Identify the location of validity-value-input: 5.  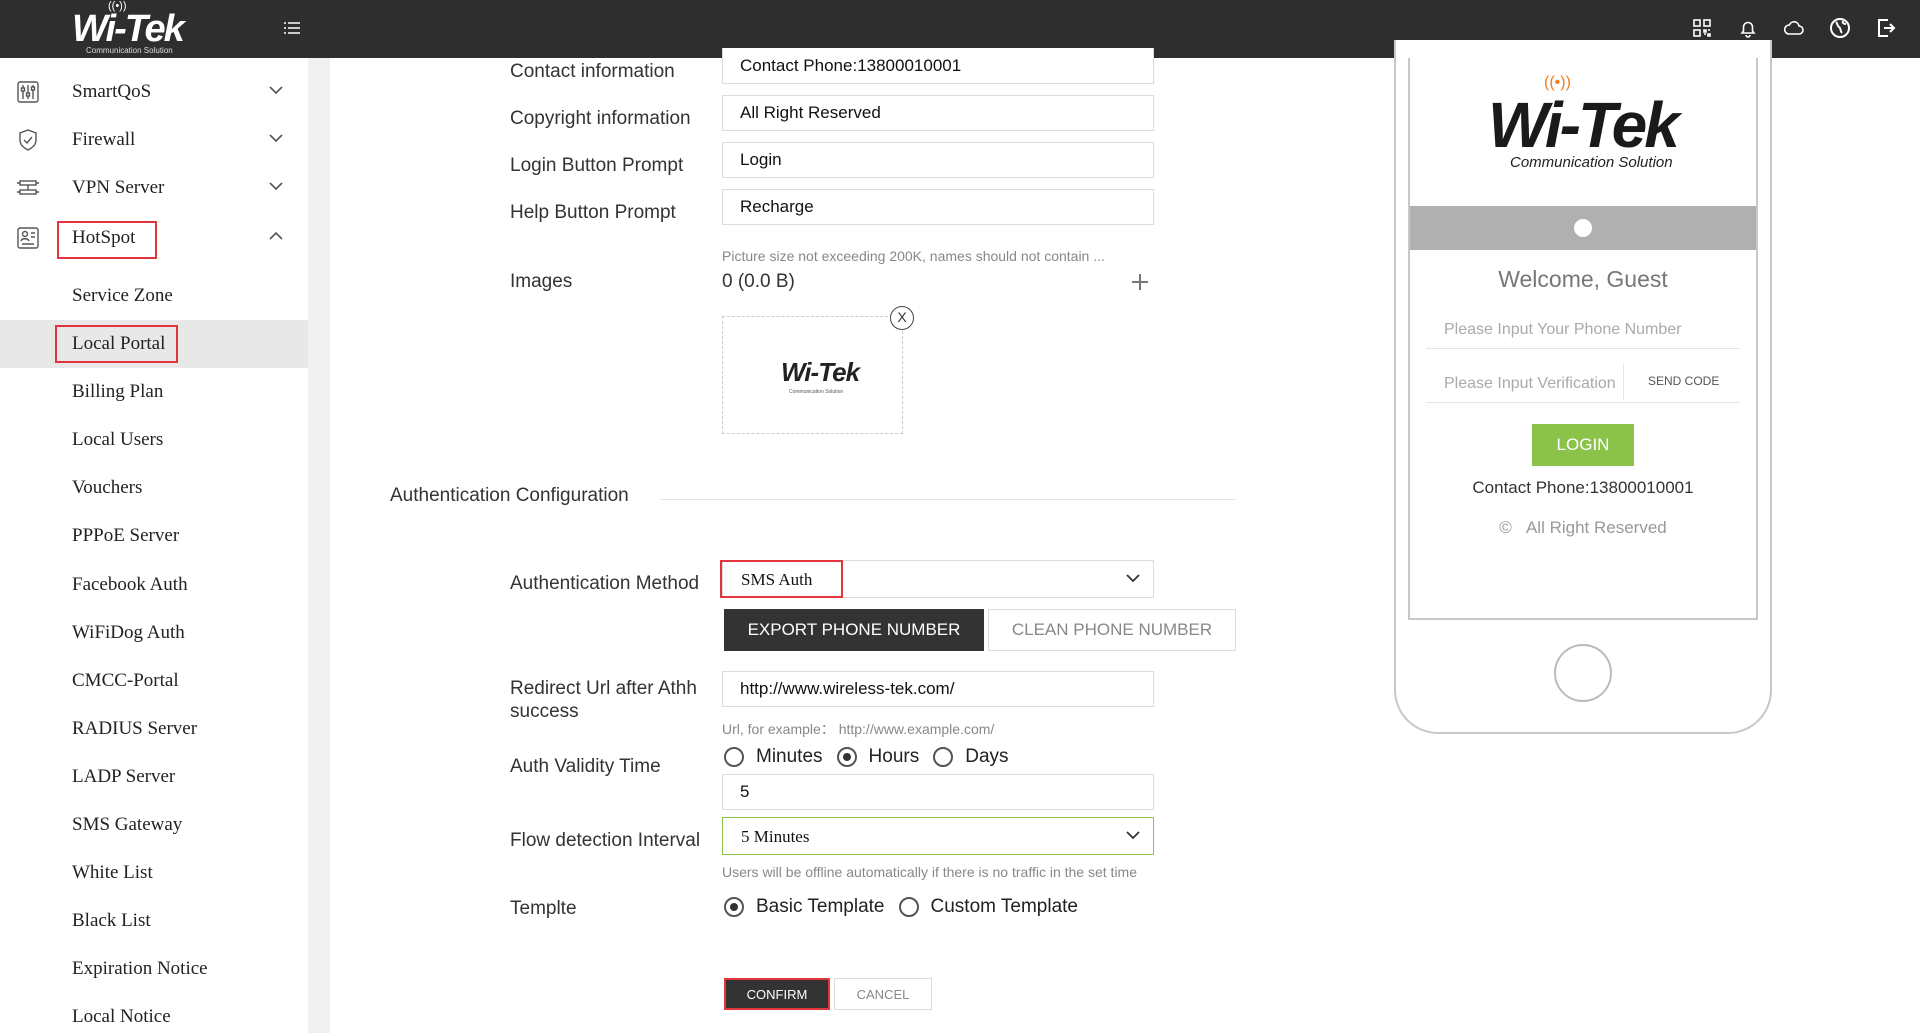
(938, 792).